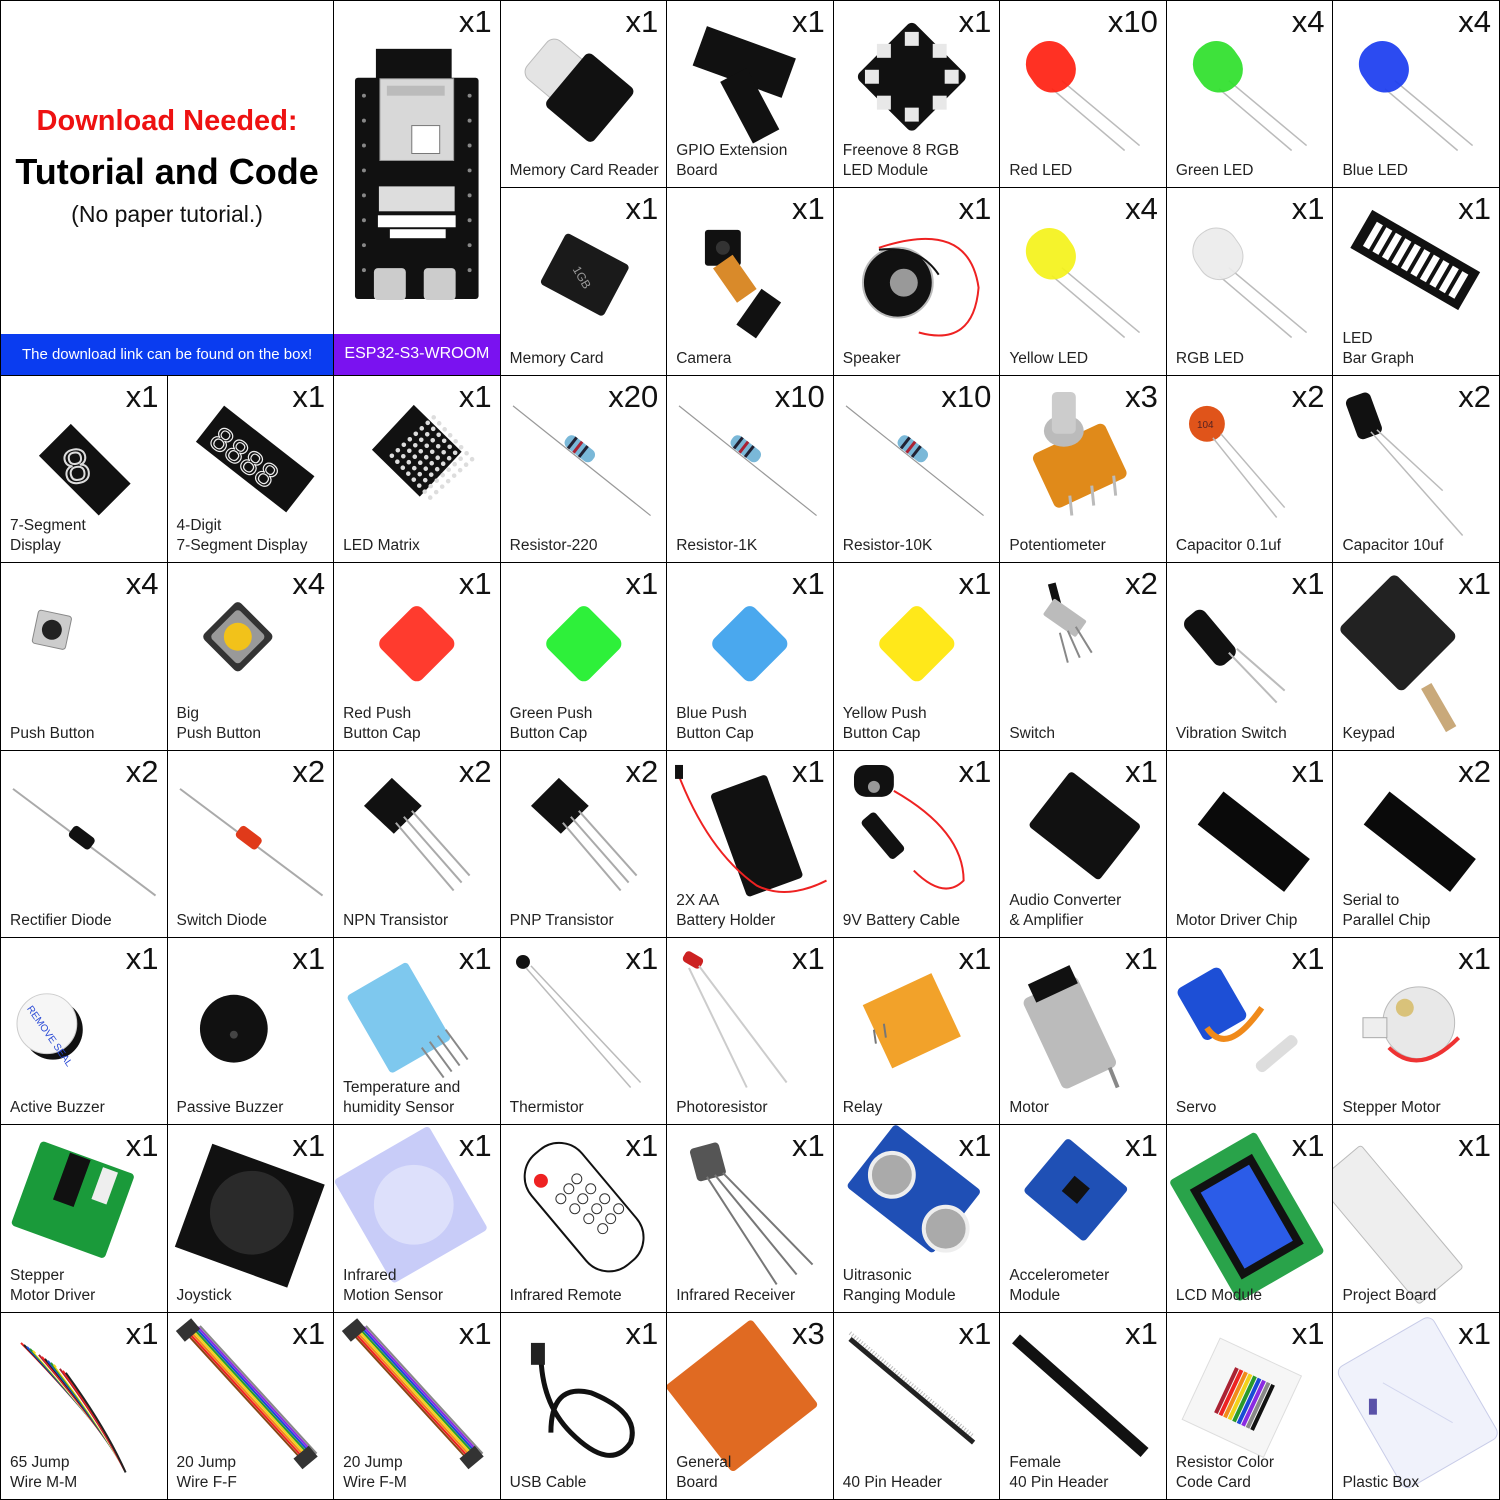 The image size is (1500, 1500). Describe the element at coordinates (1393, 546) in the screenshot. I see `component-label: Capacitor 10uf` at that location.